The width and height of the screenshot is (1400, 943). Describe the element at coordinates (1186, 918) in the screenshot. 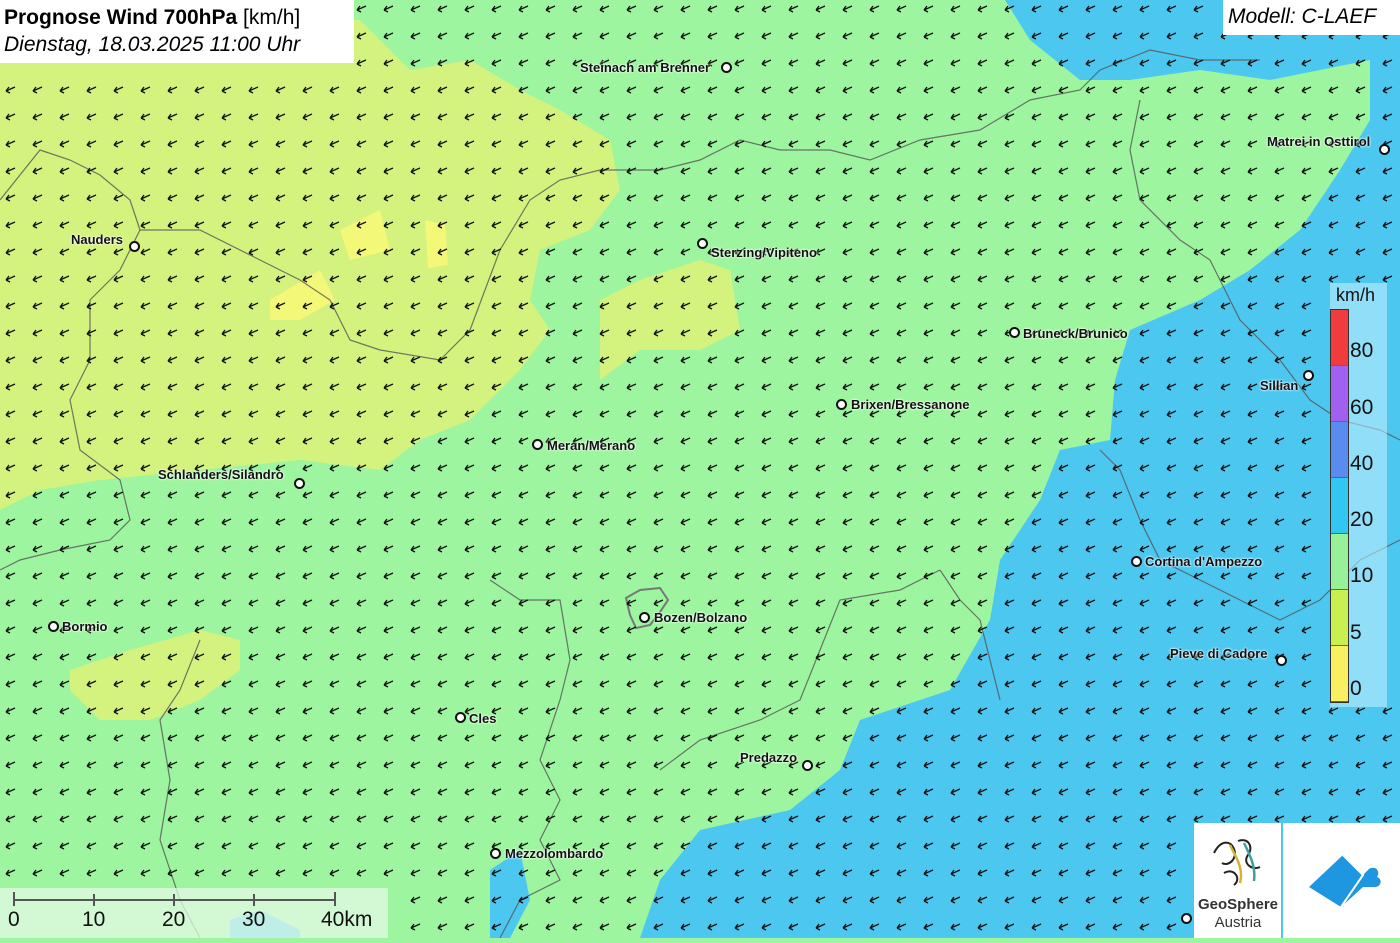

I see `city-marker-unnamed` at that location.